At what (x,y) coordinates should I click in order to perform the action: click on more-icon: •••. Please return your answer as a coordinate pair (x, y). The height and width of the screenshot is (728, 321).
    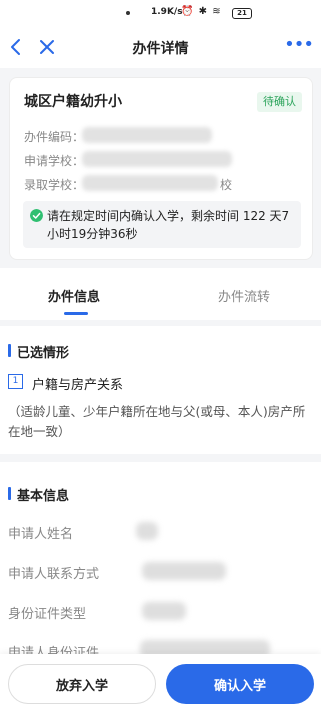
    Looking at the image, I should click on (299, 45).